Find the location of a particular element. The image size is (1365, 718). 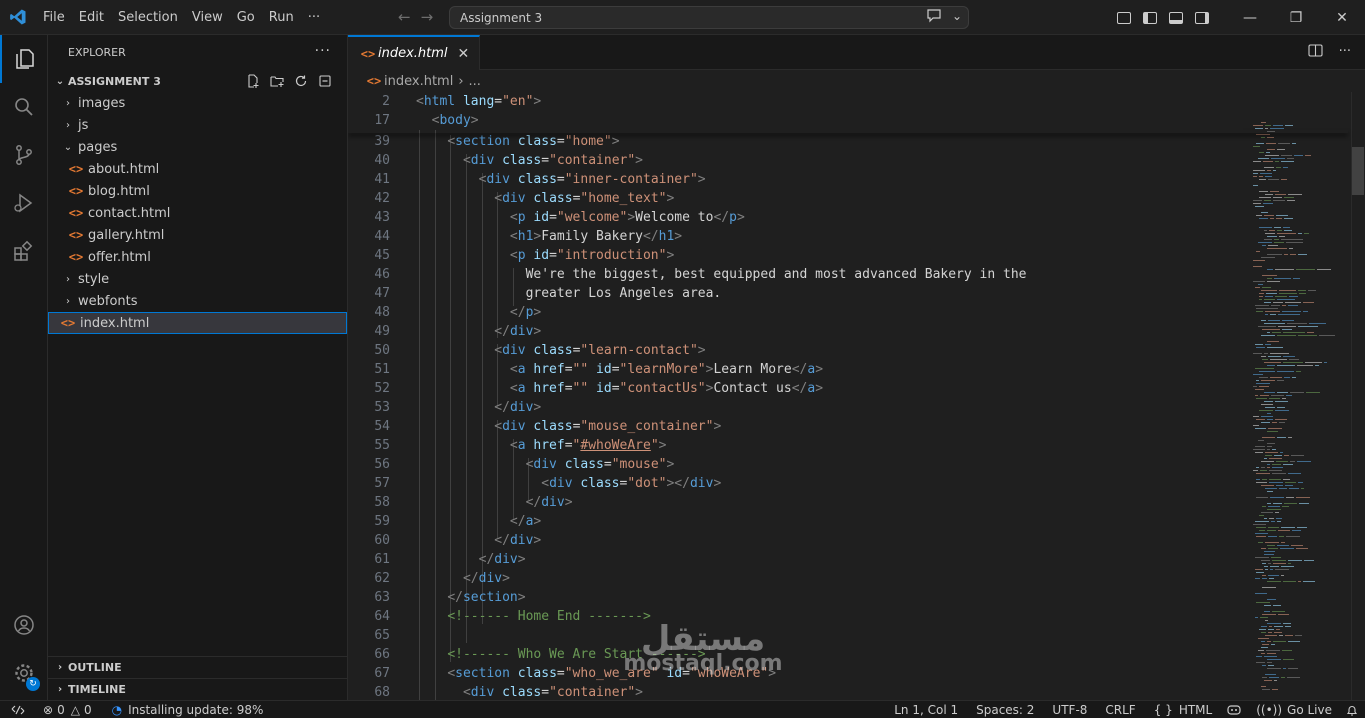

customize-layout-icon is located at coordinates (1124, 17).